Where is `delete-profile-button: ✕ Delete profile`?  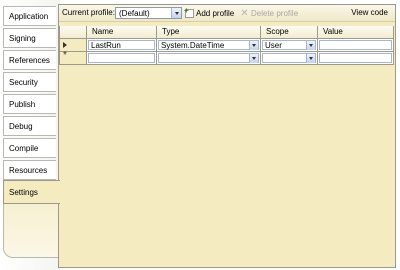
delete-profile-button: ✕ Delete profile is located at coordinates (269, 13).